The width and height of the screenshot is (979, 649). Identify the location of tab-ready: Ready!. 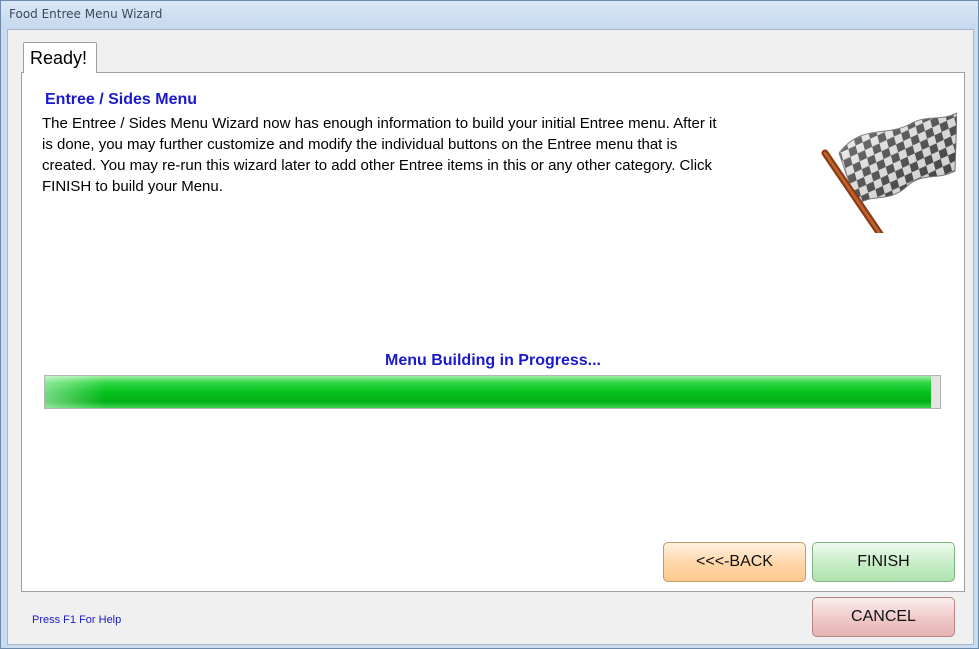
(60, 57).